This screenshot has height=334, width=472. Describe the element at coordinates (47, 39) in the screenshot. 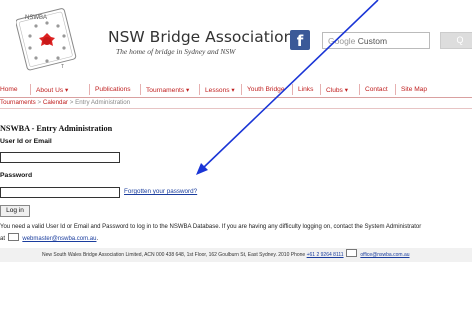

I see `nswba-logo: NSWBA T` at that location.